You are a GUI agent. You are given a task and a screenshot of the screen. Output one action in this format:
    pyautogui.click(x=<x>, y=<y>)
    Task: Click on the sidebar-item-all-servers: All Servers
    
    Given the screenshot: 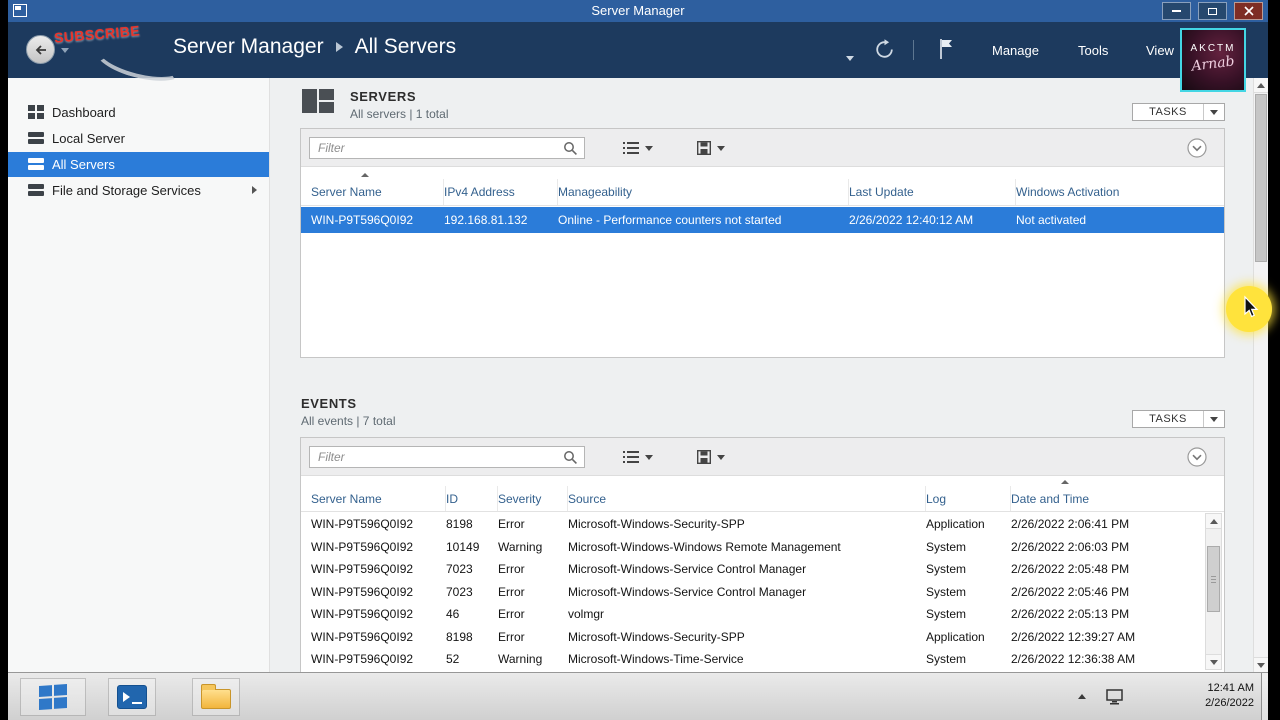 What is the action you would take?
    pyautogui.click(x=138, y=164)
    